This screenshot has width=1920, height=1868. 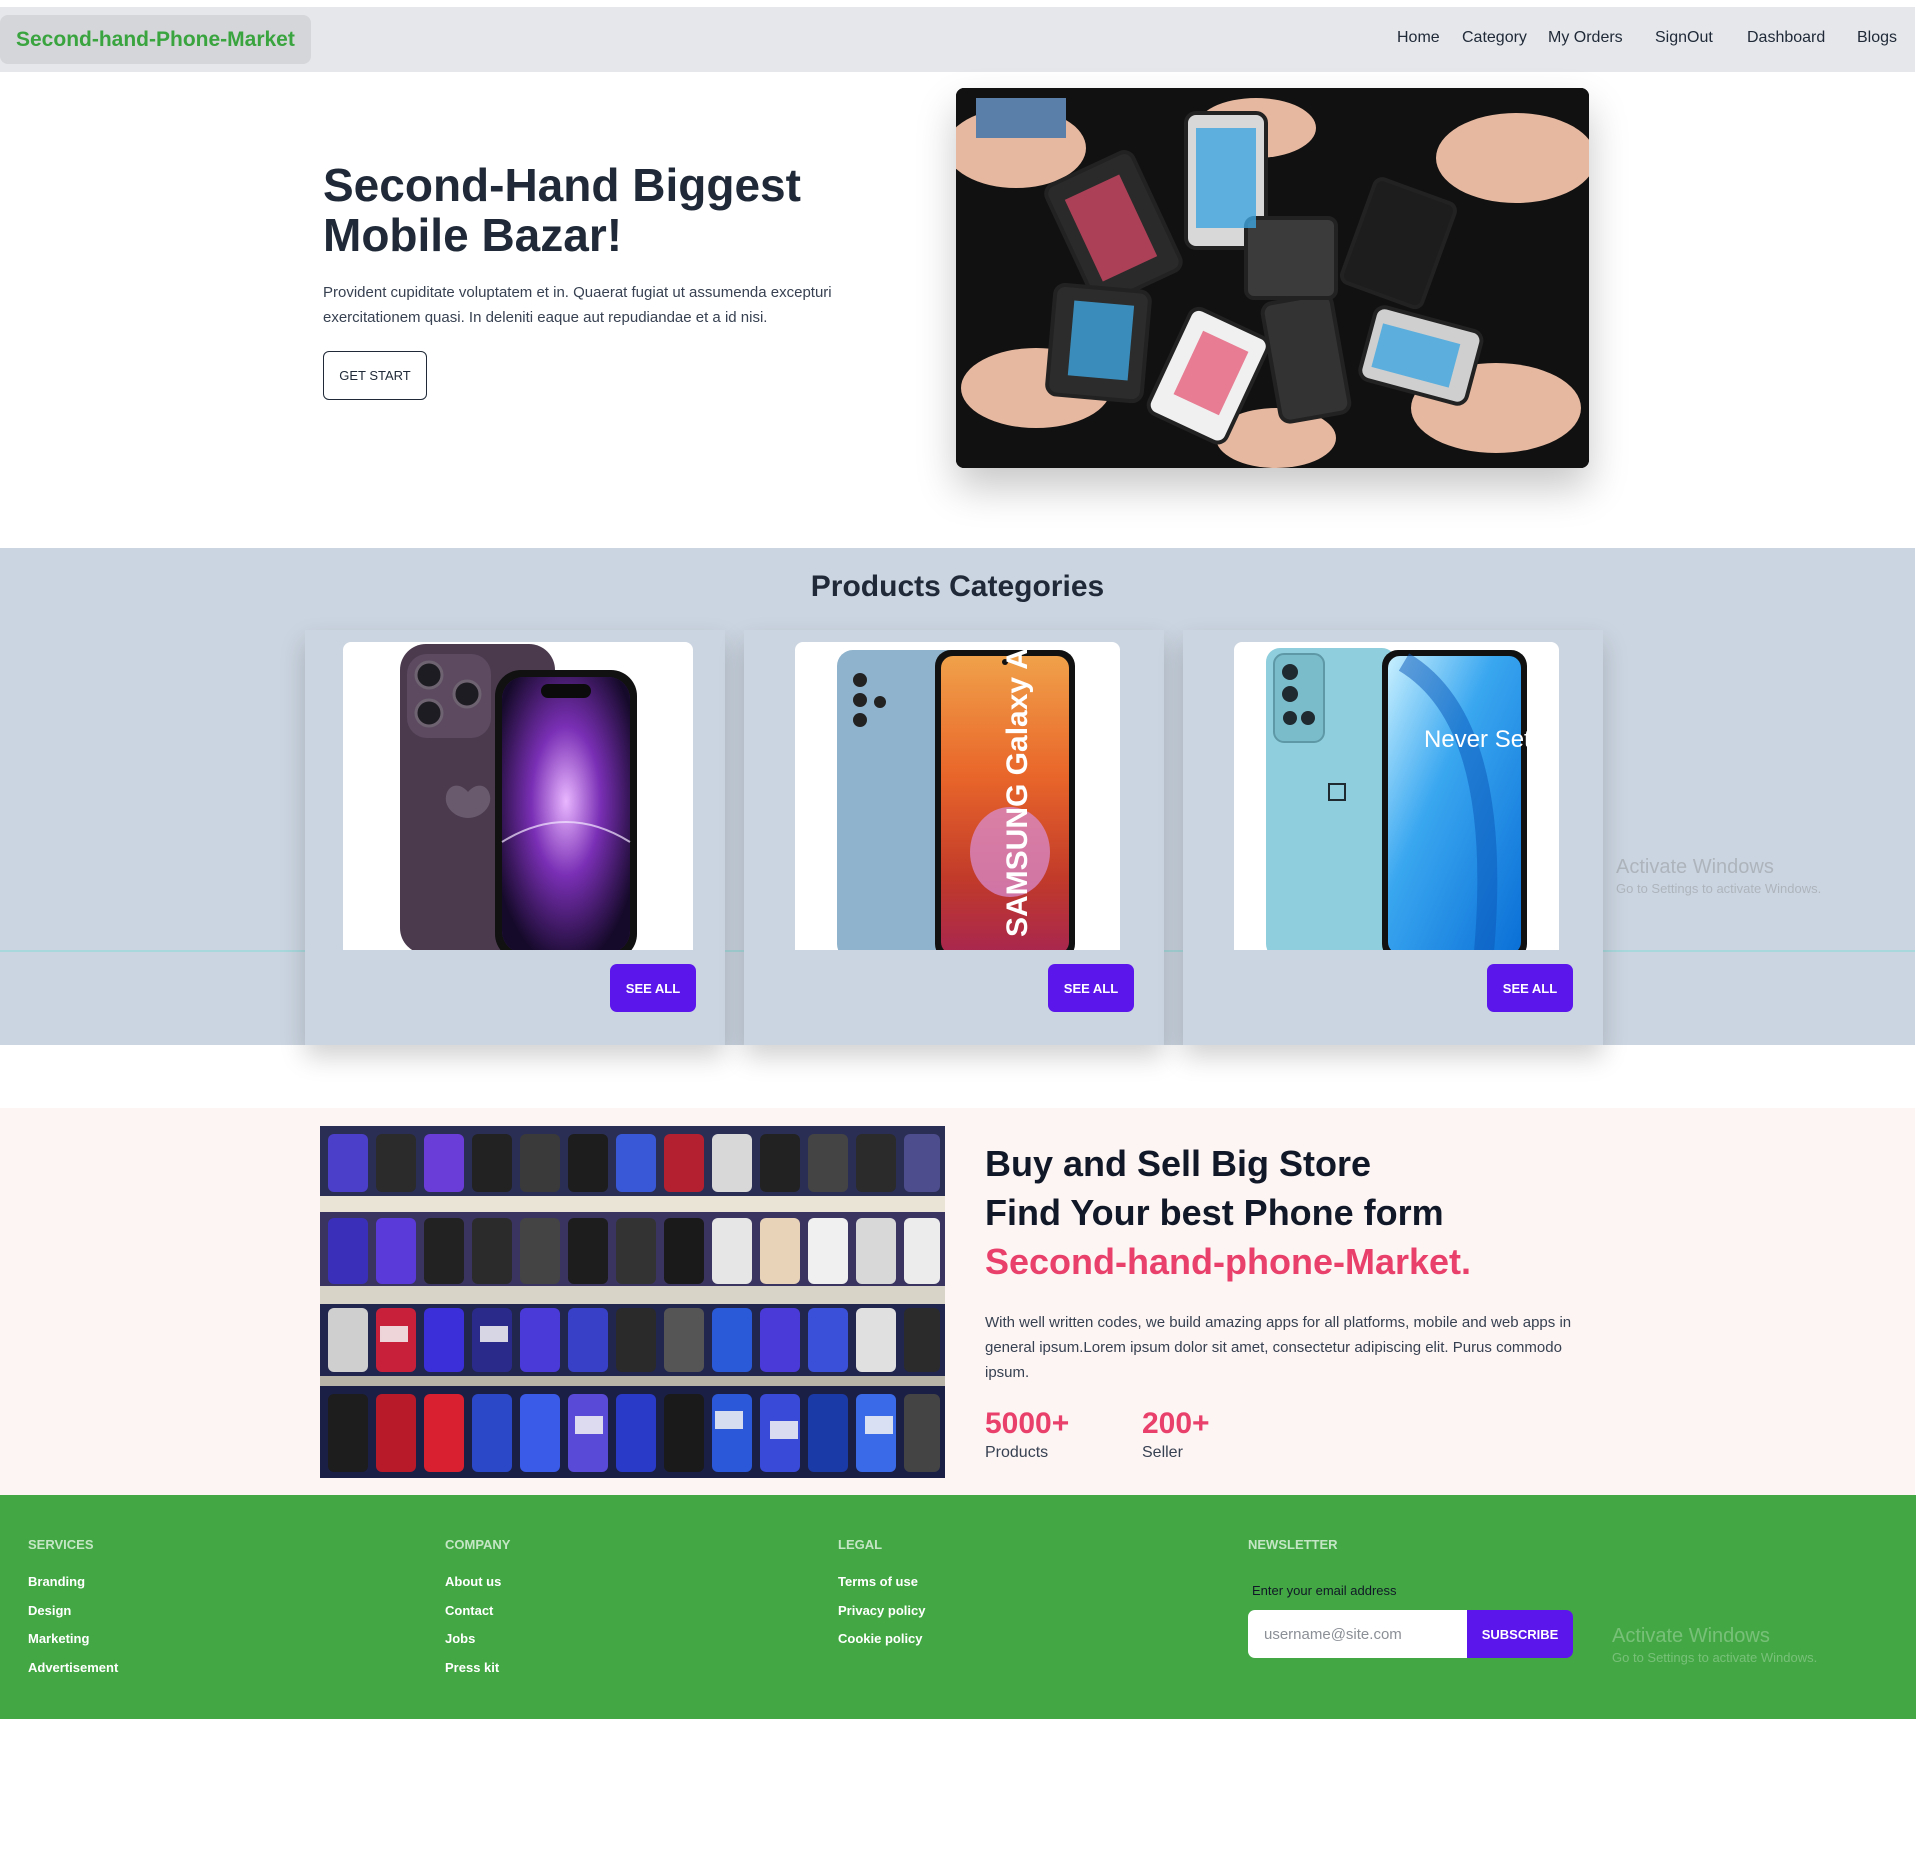 What do you see at coordinates (1228, 1261) in the screenshot?
I see `about-heading-line3: Second-hand-phone-Market.` at bounding box center [1228, 1261].